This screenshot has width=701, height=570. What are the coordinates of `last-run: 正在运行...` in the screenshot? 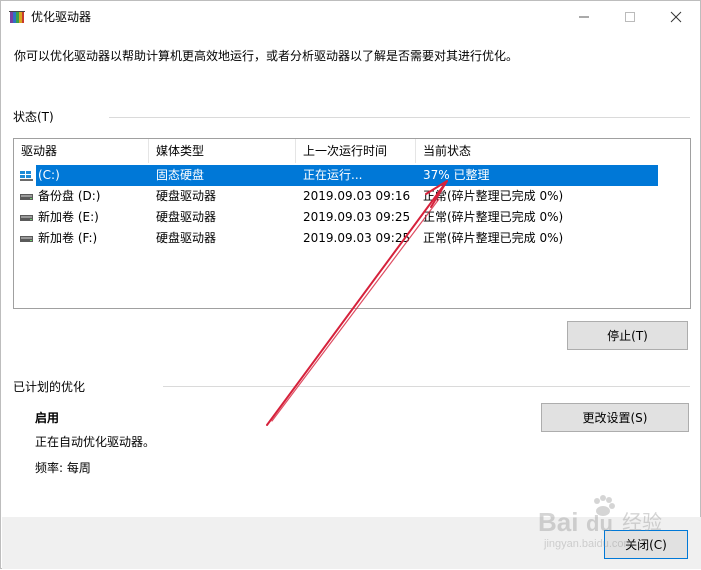 It's located at (333, 175).